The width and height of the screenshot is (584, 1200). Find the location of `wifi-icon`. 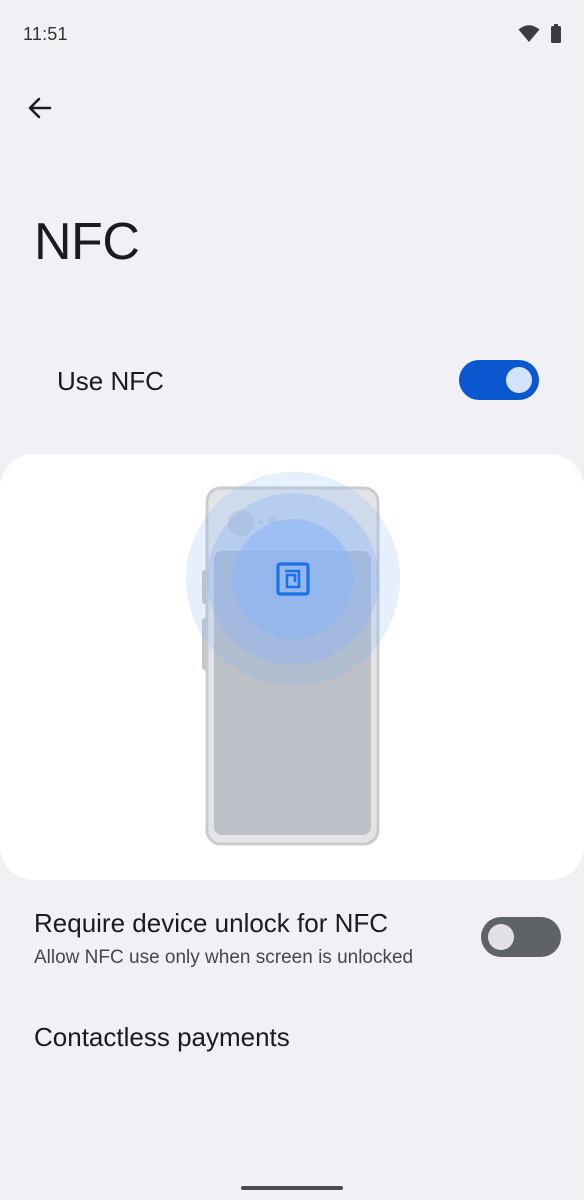

wifi-icon is located at coordinates (529, 36).